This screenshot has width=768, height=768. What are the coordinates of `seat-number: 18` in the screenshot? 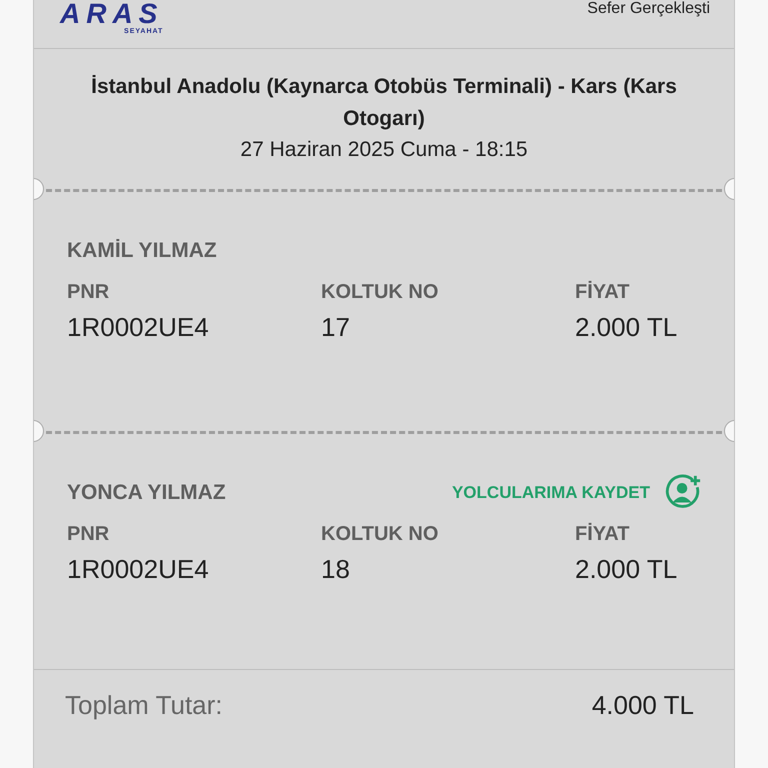 It's located at (336, 569).